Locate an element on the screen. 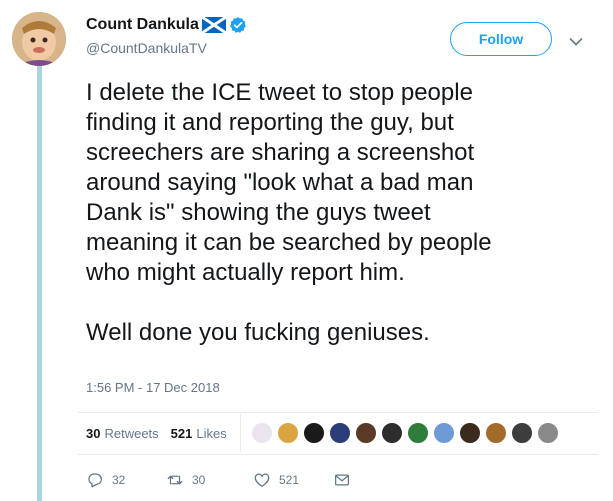 The width and height of the screenshot is (613, 501). author-name-row: Count Dankula is located at coordinates (166, 25).